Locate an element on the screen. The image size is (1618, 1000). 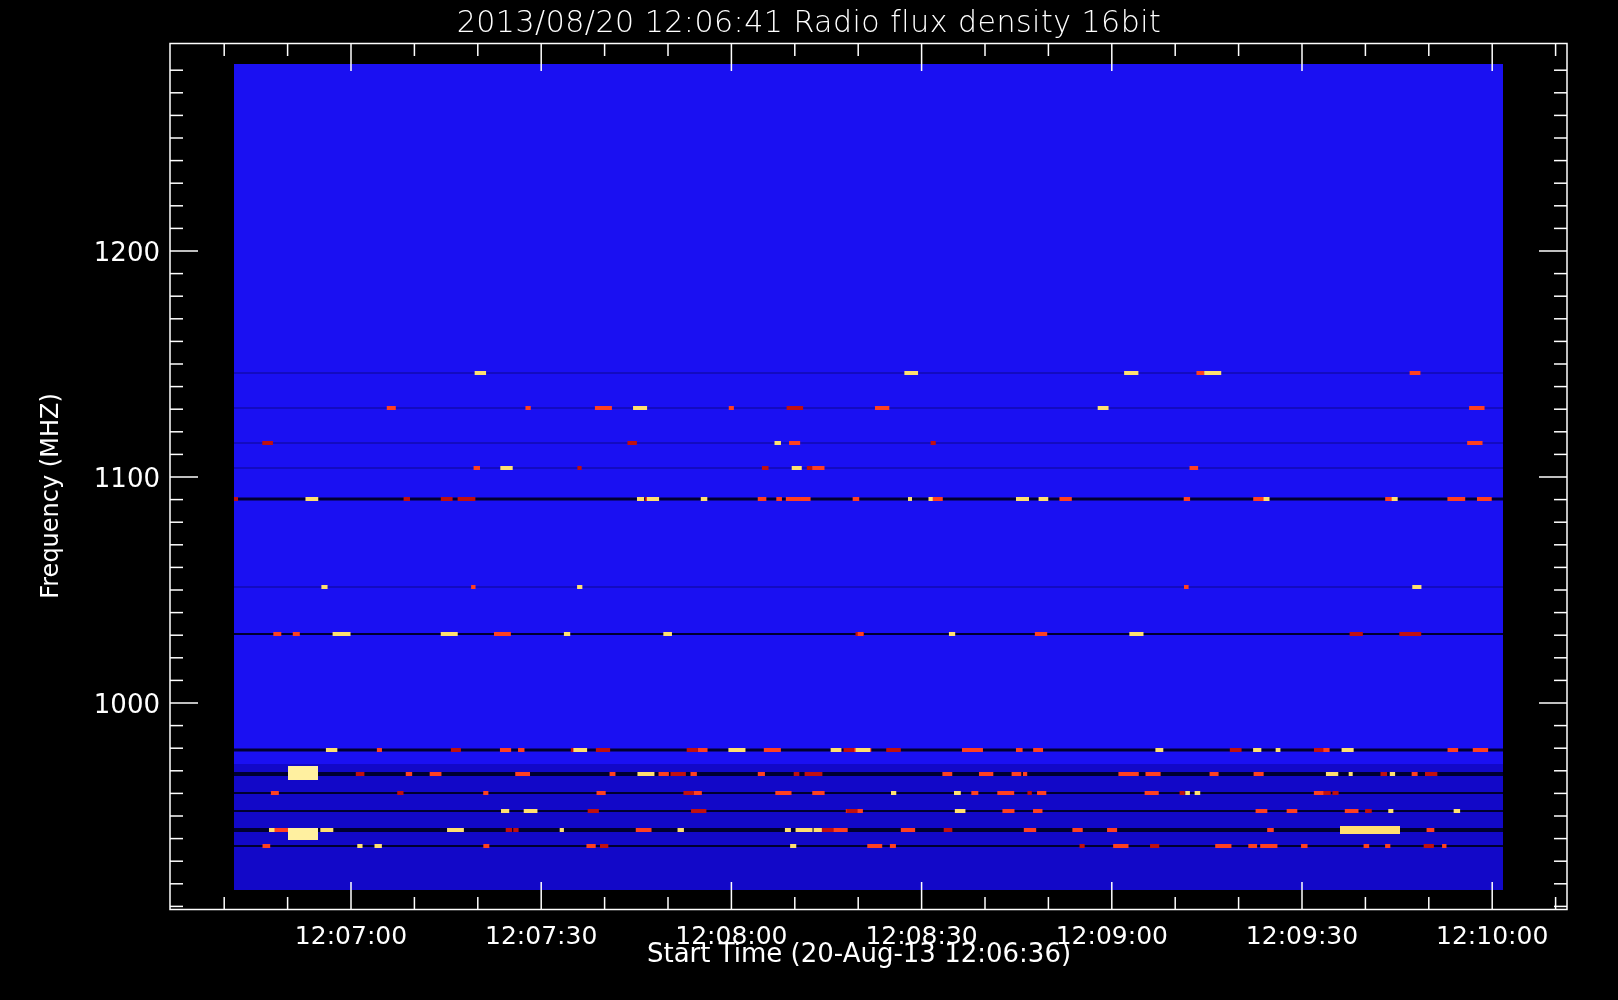
x-tick-label: 12:10:00 is located at coordinates (1492, 935).